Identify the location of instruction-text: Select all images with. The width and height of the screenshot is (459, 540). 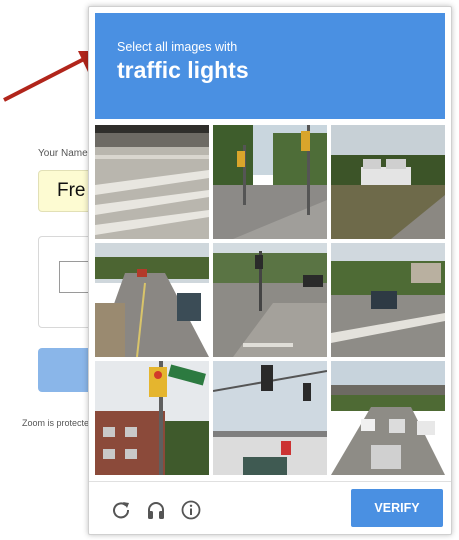
(177, 47).